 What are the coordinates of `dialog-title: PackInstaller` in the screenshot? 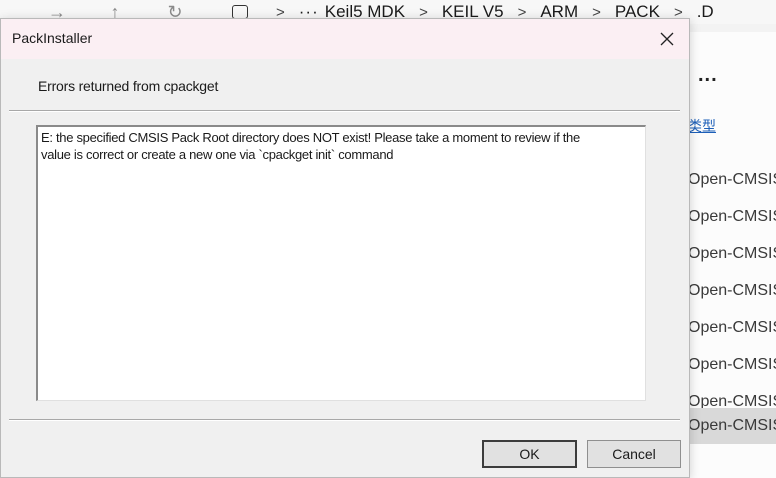 It's located at (52, 38).